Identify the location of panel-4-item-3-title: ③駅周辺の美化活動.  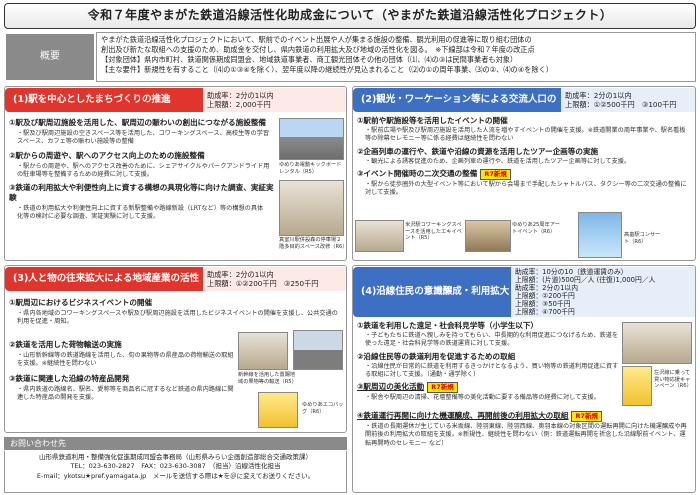
(391, 387).